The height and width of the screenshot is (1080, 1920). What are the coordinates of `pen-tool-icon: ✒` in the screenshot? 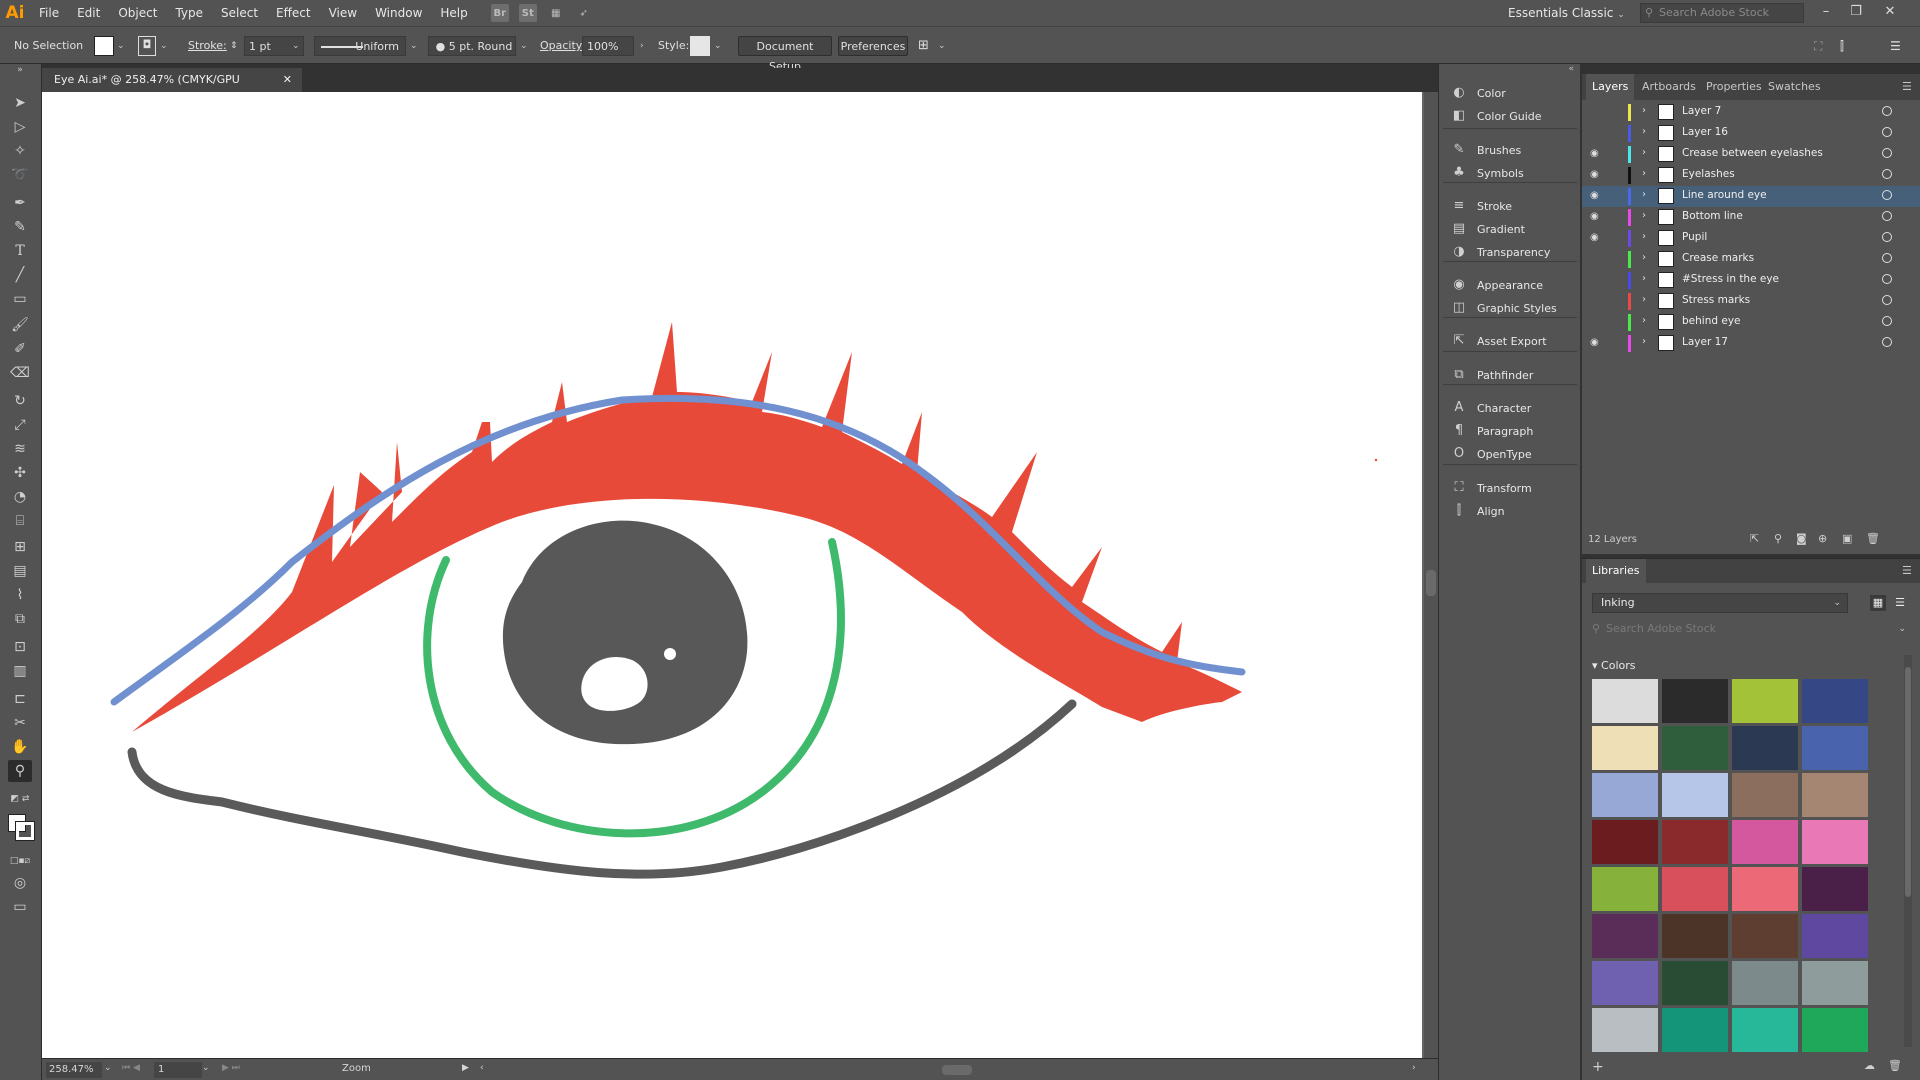 It's located at (20, 203).